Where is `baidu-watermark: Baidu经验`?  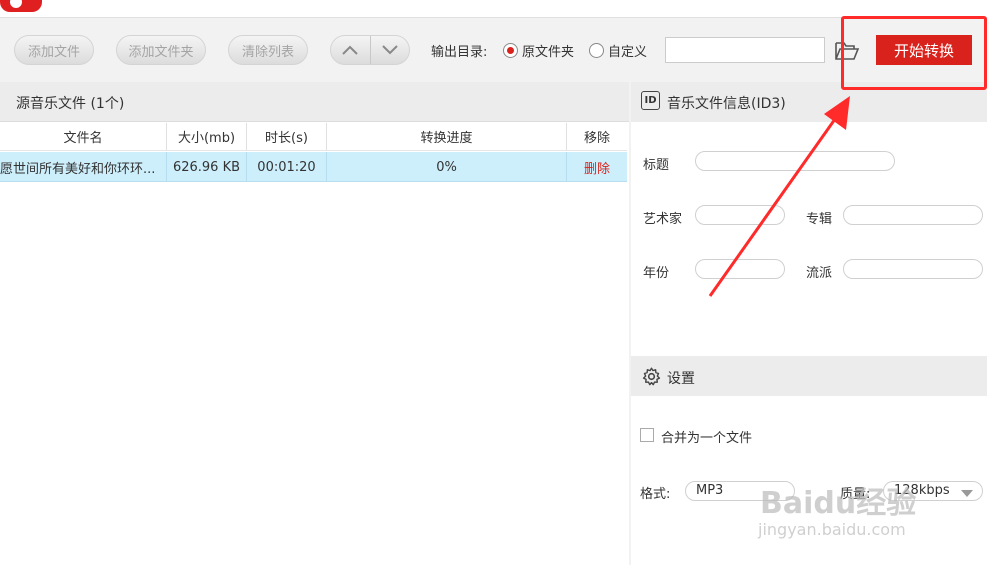 baidu-watermark: Baidu经验 is located at coordinates (838, 503).